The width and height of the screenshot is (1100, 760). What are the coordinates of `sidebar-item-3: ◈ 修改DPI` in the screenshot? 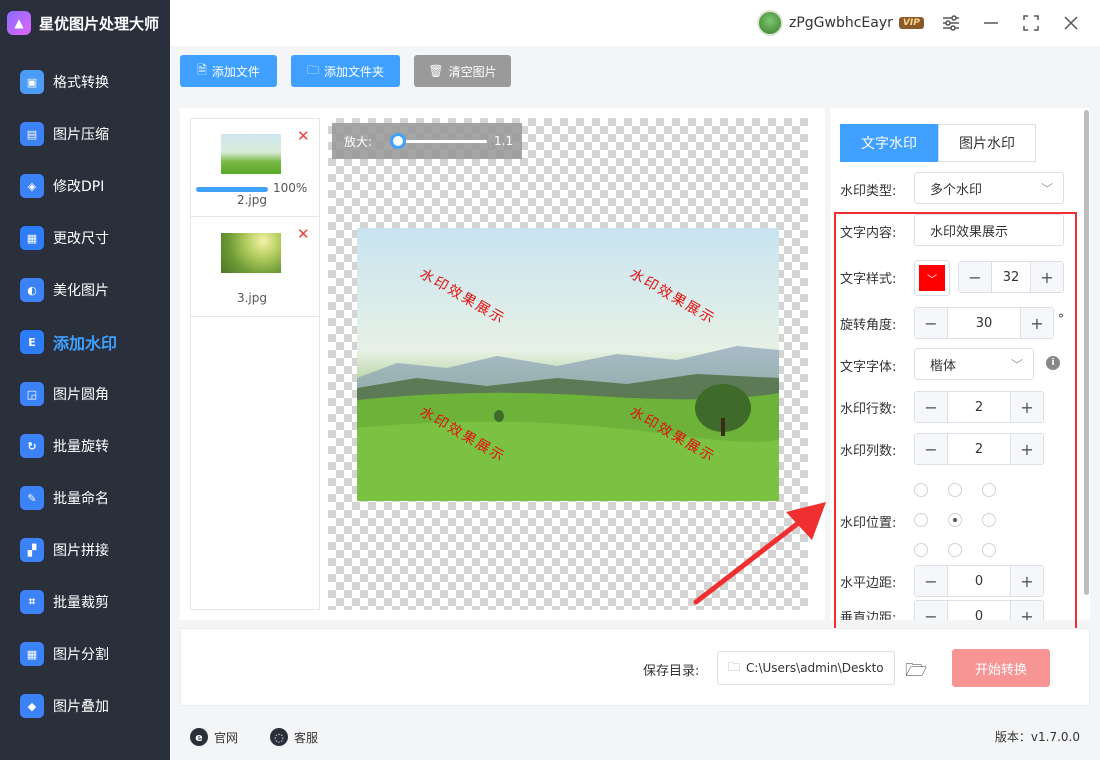 It's located at (85, 186).